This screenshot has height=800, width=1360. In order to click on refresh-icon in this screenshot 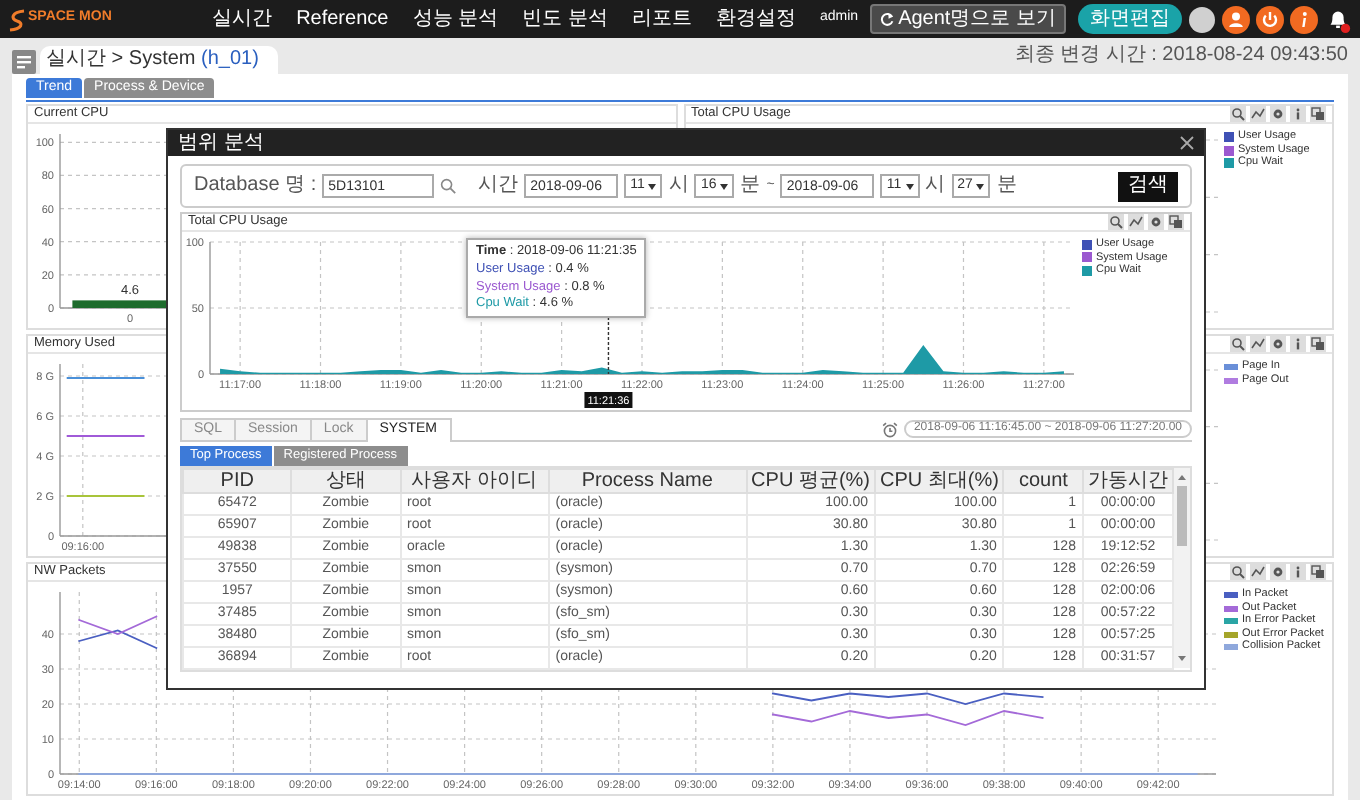, I will do `click(887, 19)`.